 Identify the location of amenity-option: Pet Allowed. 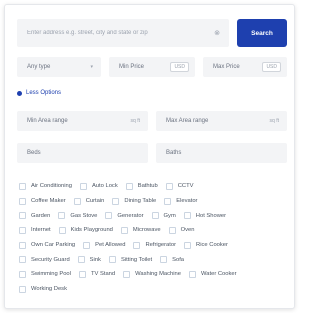
(104, 245).